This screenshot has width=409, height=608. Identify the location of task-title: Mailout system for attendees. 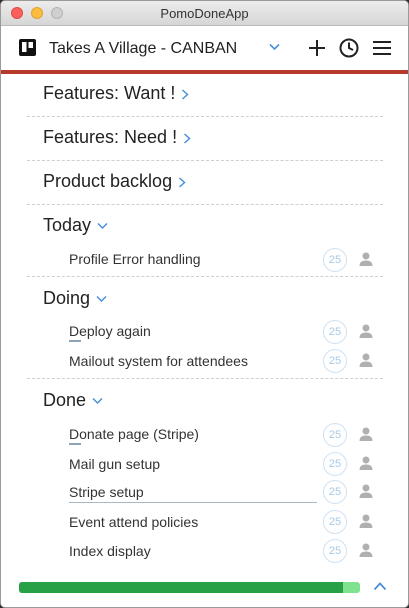
(158, 361).